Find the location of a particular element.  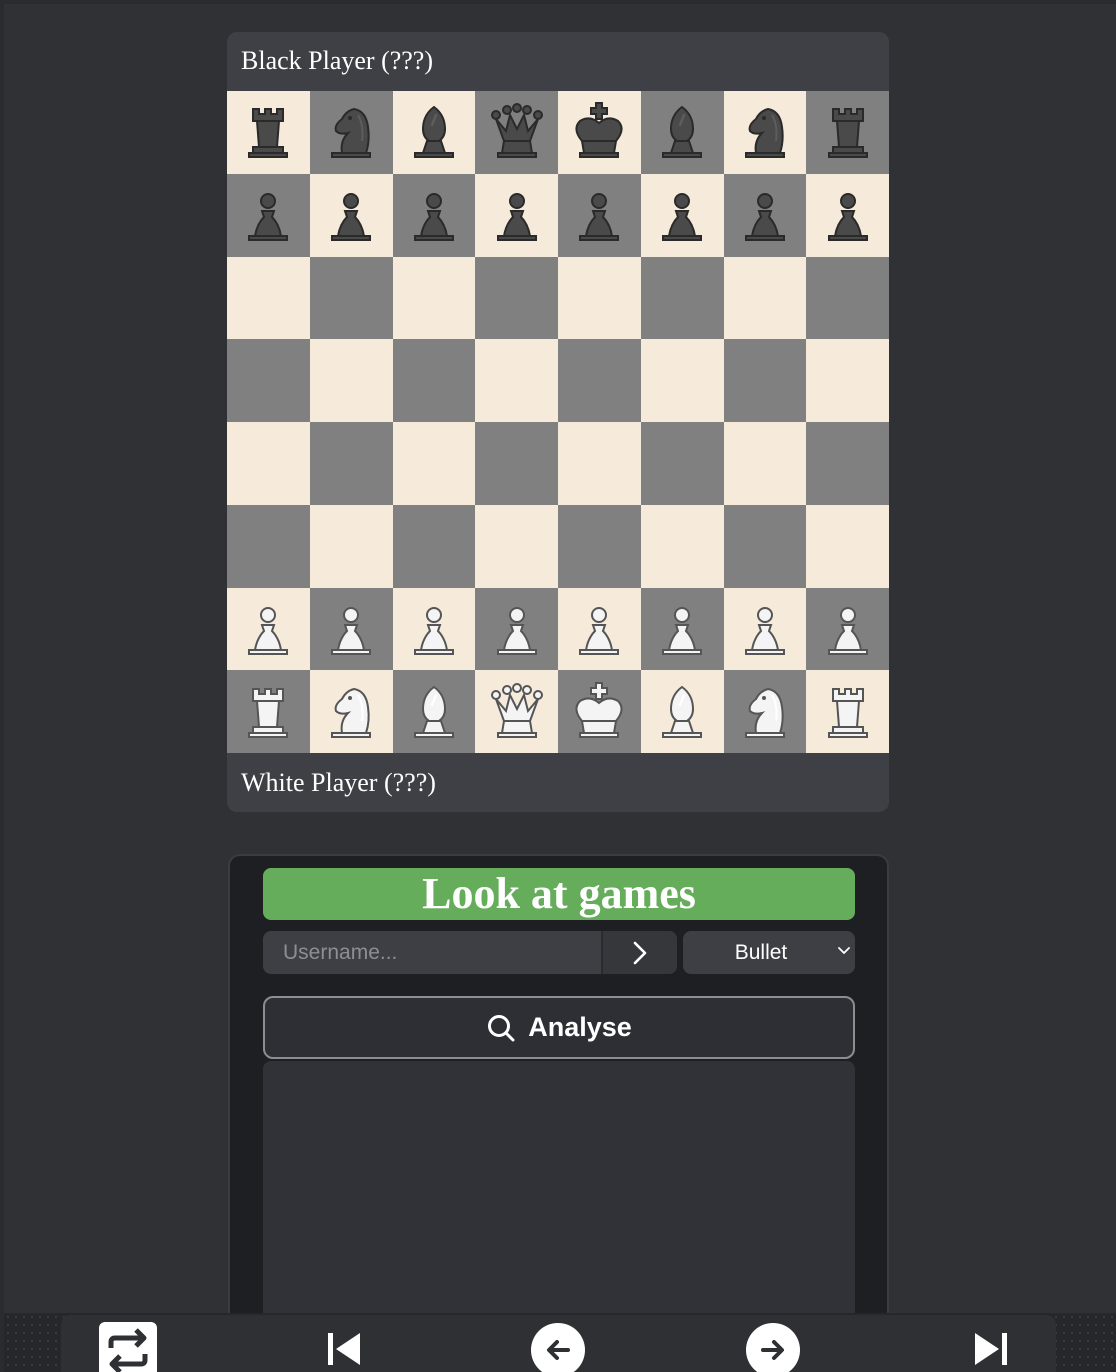

square-h2 is located at coordinates (847, 629).